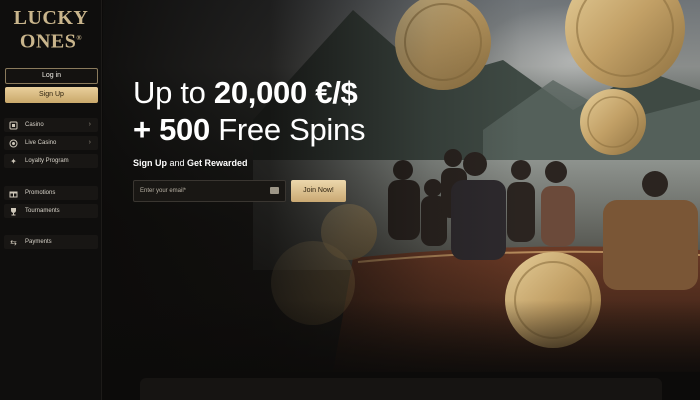 The width and height of the screenshot is (700, 400). I want to click on sidebar-nav-payments: ⇆ Payments, so click(51, 244).